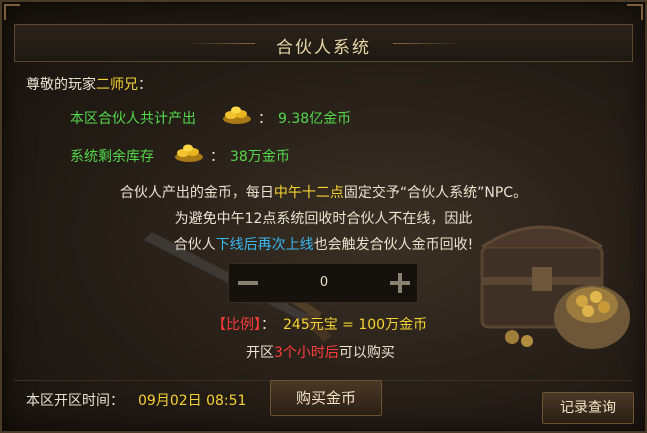 Image resolution: width=647 pixels, height=433 pixels. What do you see at coordinates (435, 193) in the screenshot?
I see `desc-1c: 固定交予“合伙人系统”NPC。` at bounding box center [435, 193].